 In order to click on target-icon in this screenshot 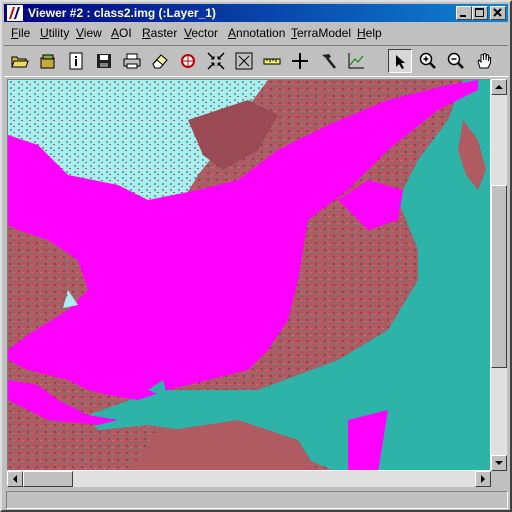, I will do `click(188, 61)`.